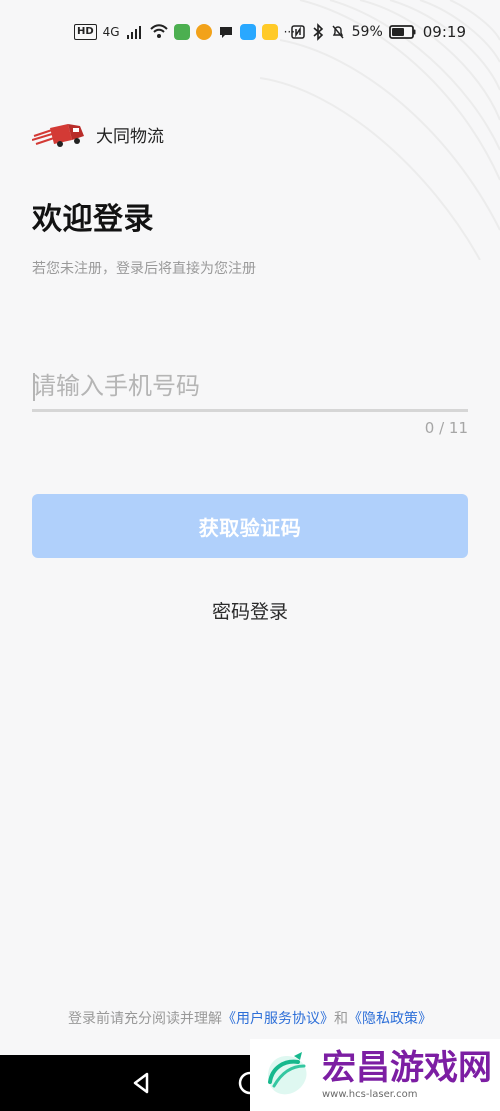 This screenshot has height=1111, width=500. I want to click on status-bar: HD 4G ··· 59% 09:19, so click(250, 32).